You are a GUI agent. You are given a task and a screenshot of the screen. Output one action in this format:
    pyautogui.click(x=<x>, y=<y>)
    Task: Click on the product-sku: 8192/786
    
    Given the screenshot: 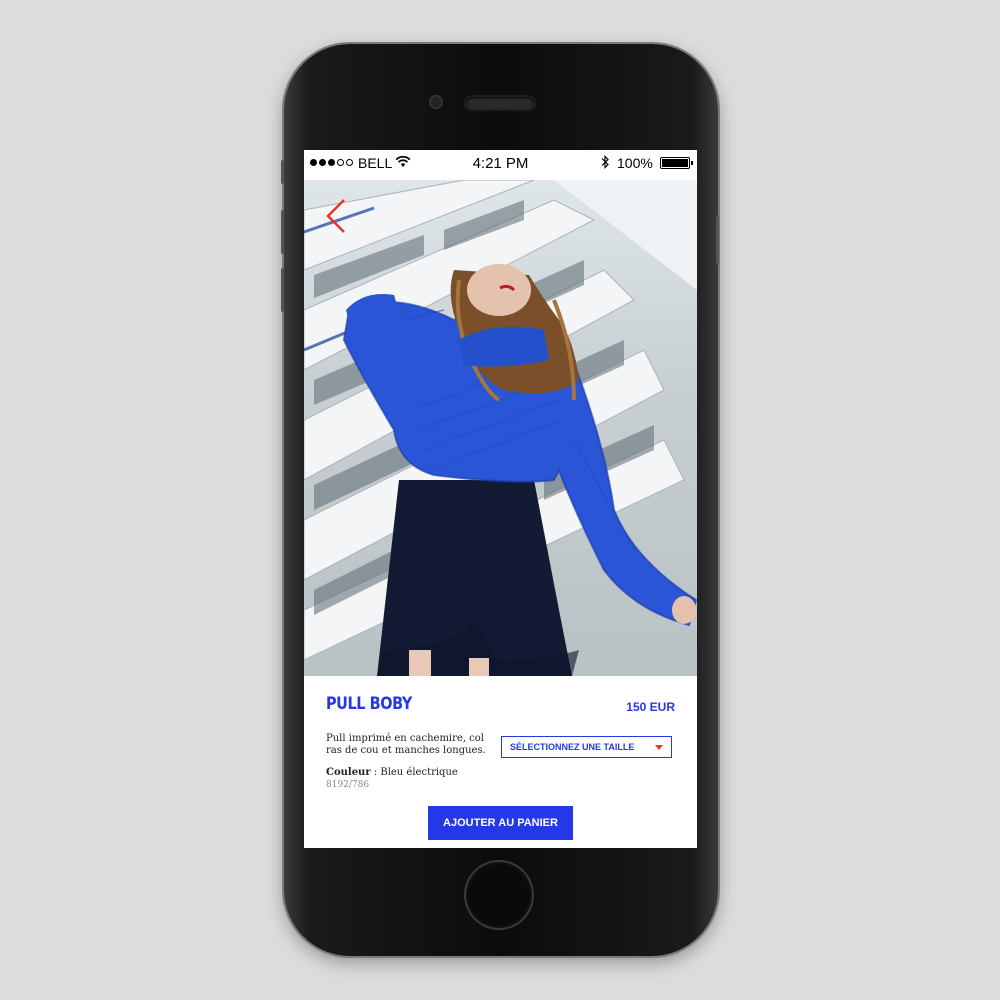 What is the action you would take?
    pyautogui.click(x=348, y=785)
    